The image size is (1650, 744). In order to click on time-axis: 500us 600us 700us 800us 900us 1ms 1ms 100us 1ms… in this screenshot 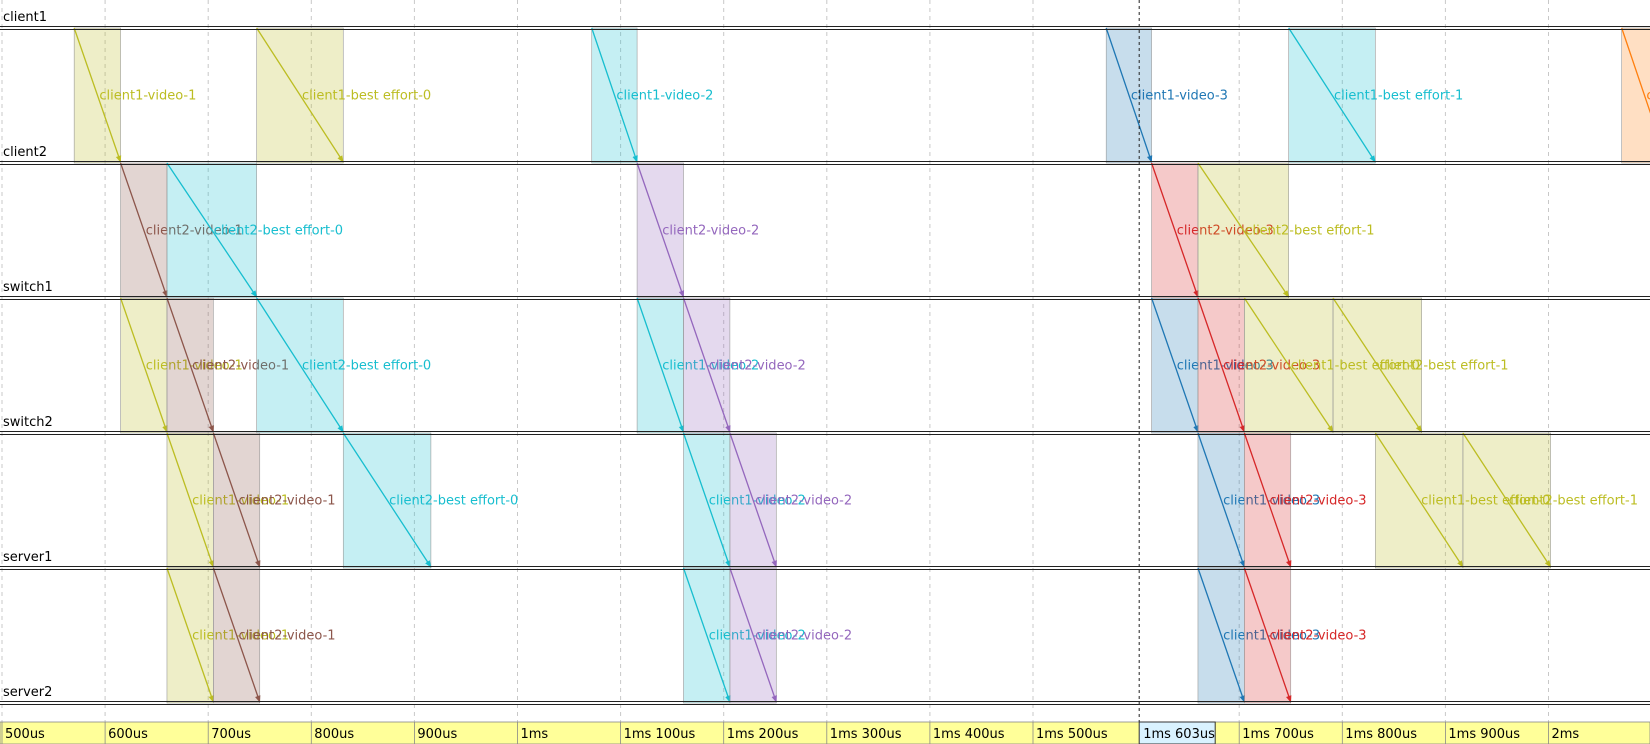, I will do `click(825, 732)`.